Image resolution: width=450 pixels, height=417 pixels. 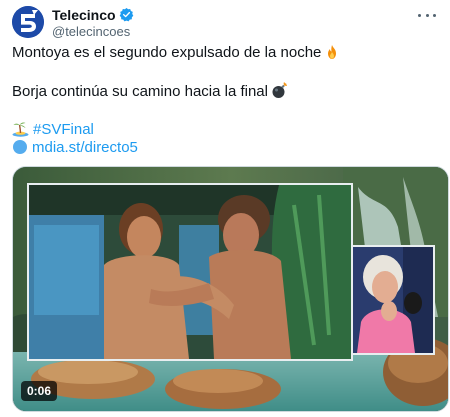 What do you see at coordinates (84, 15) in the screenshot?
I see `display-name: Telecinco` at bounding box center [84, 15].